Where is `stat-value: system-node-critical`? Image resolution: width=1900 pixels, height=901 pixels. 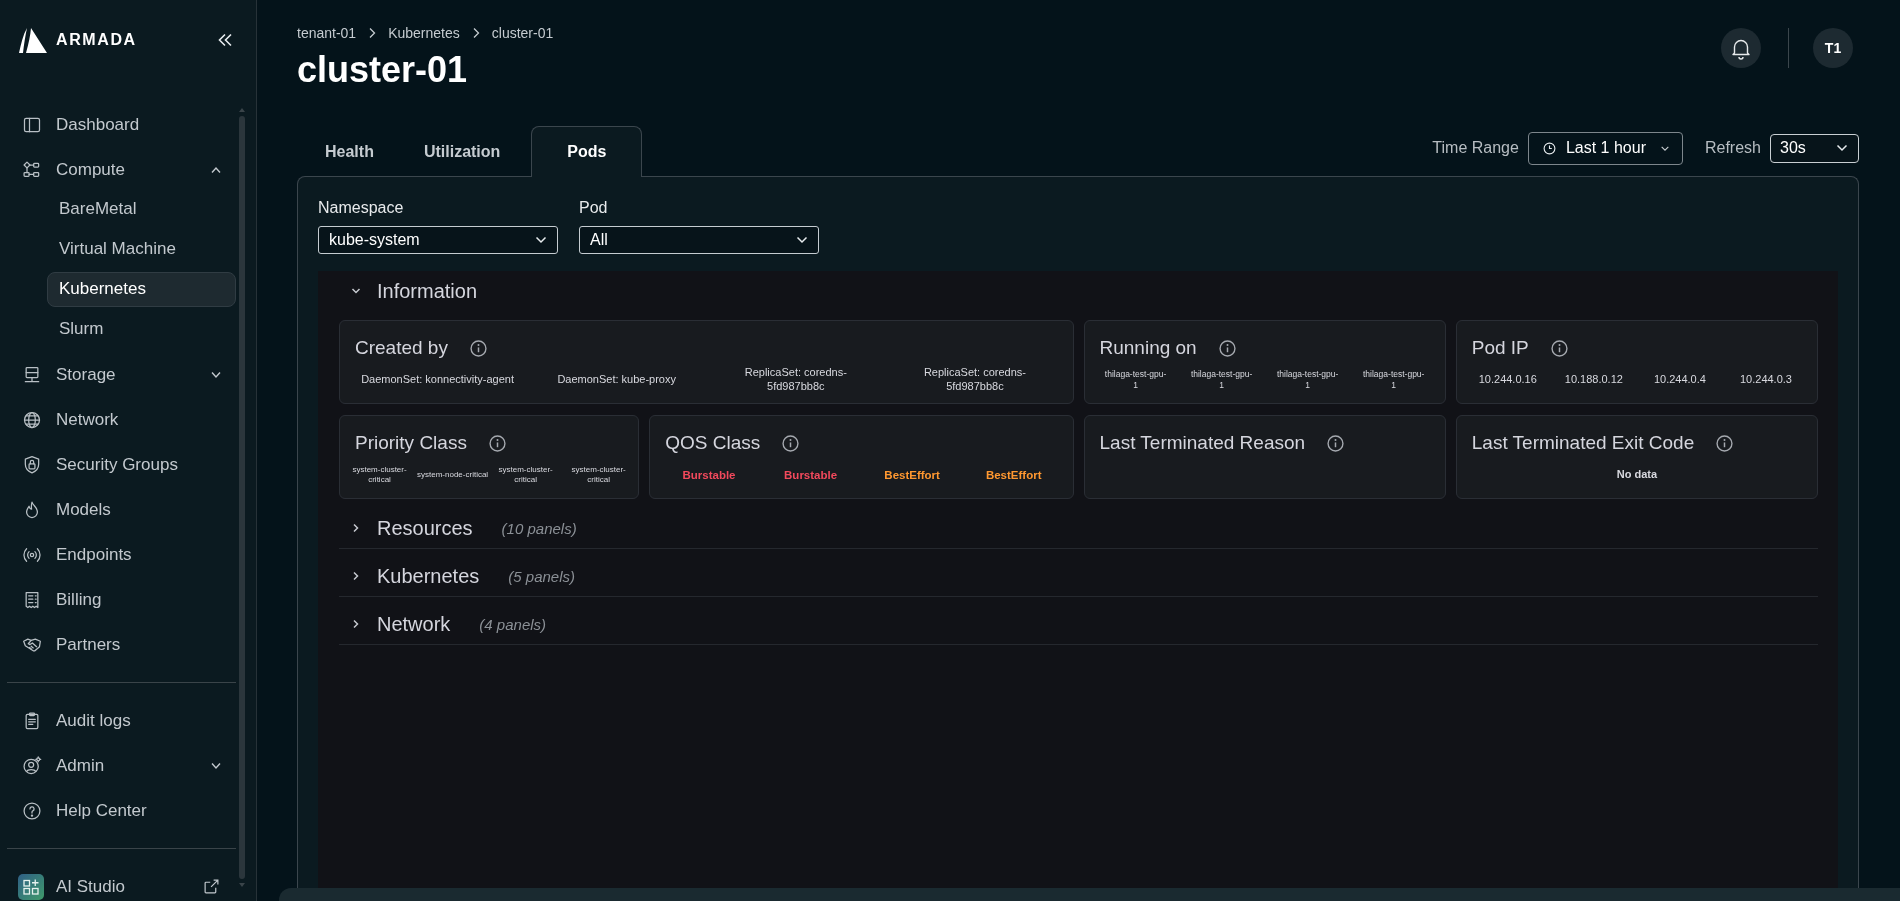
stat-value: system-node-critical is located at coordinates (453, 475).